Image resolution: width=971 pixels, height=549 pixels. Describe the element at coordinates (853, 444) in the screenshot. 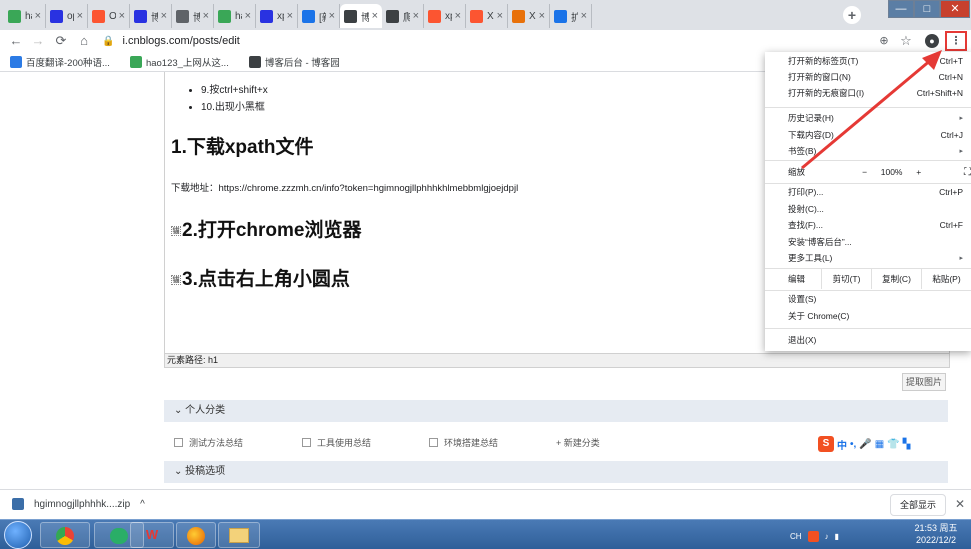

I see `punctuation-icon: •,` at that location.